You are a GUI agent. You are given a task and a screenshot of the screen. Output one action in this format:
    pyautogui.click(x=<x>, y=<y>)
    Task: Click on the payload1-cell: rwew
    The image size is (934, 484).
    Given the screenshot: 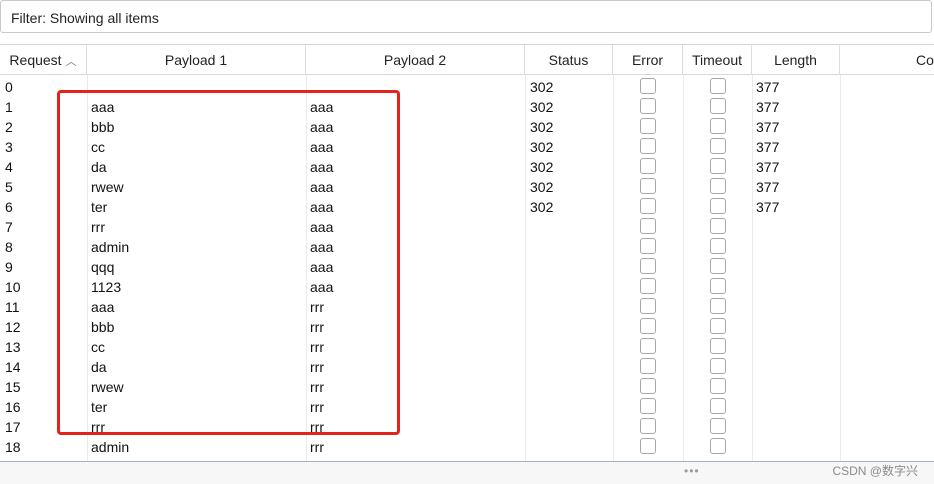 What is the action you would take?
    pyautogui.click(x=107, y=187)
    